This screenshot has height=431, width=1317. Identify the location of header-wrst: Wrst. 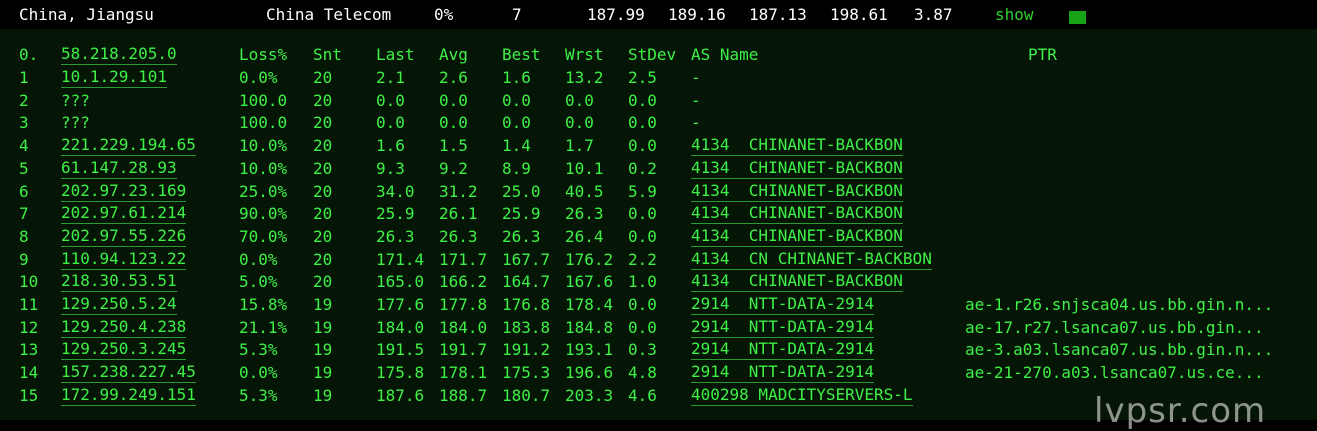
(584, 54).